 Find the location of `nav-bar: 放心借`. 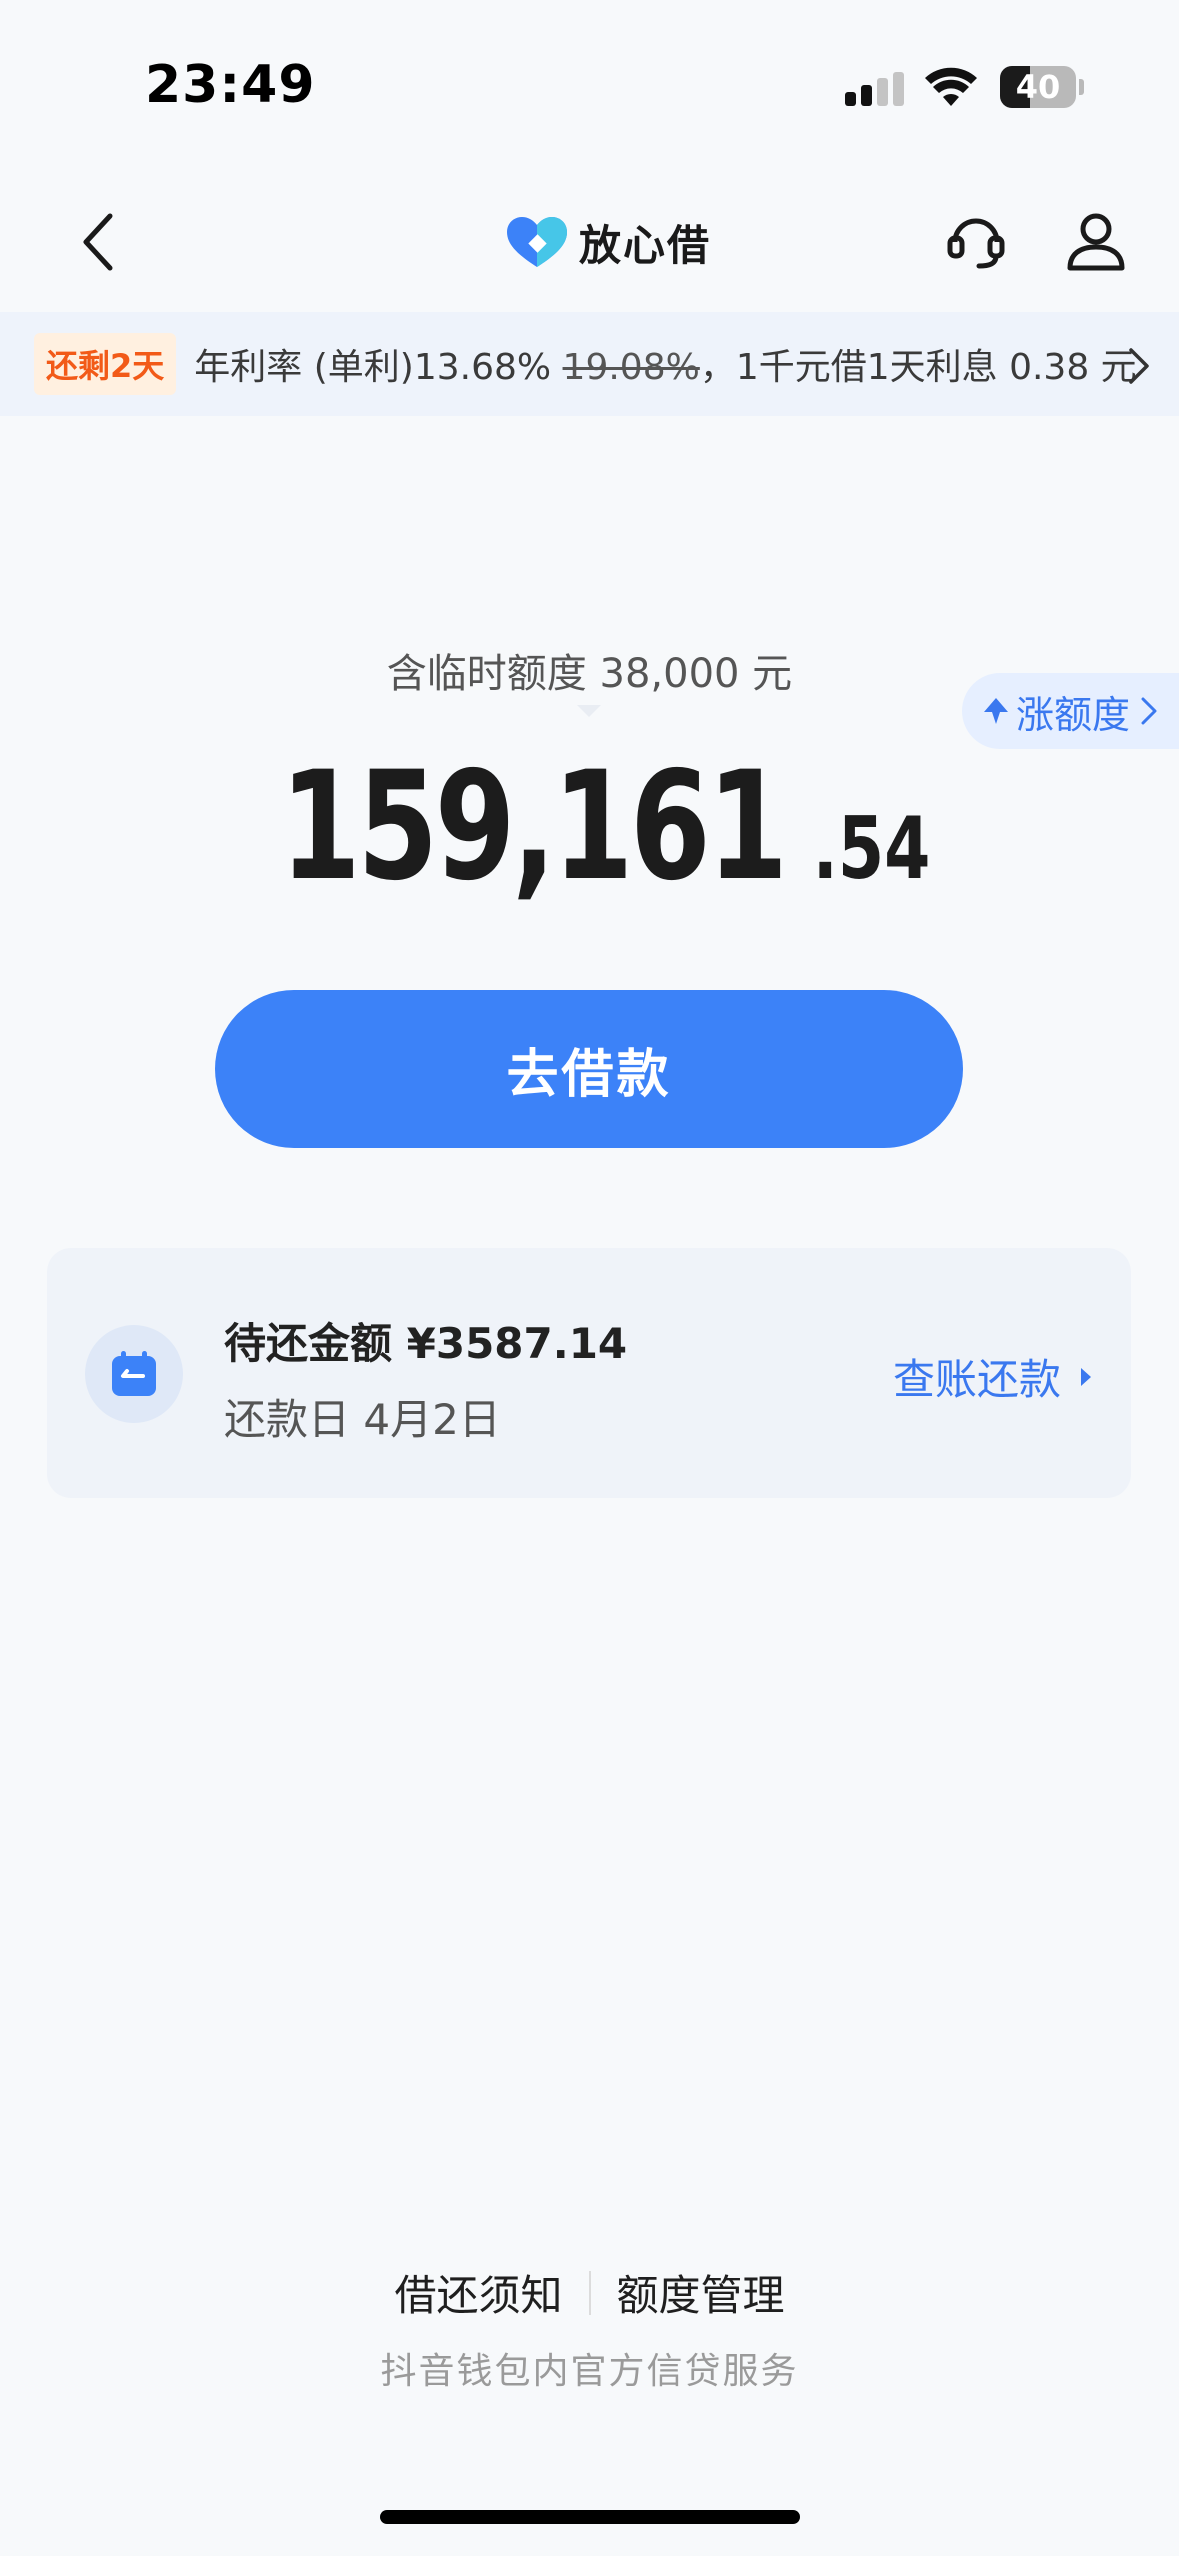

nav-bar: 放心借 is located at coordinates (589, 240).